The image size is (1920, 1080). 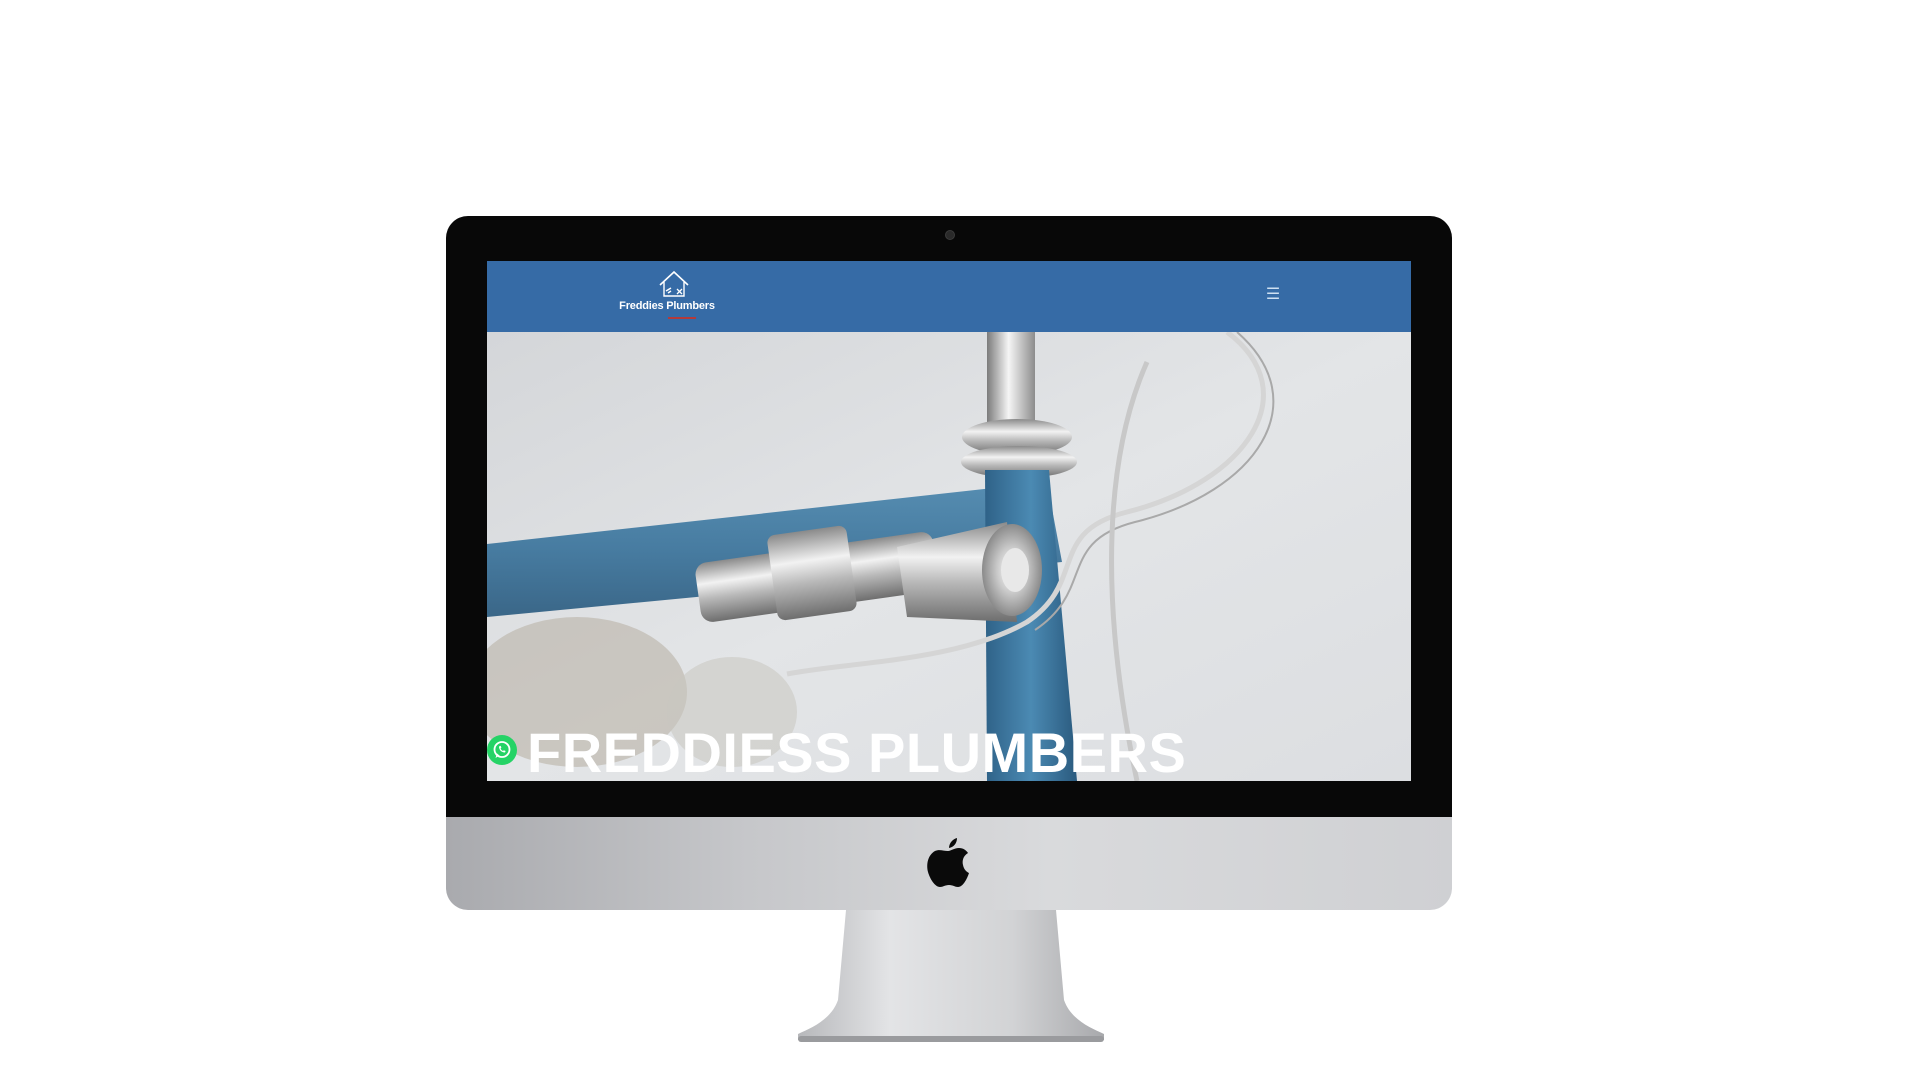 I want to click on imac-chin, so click(x=949, y=863).